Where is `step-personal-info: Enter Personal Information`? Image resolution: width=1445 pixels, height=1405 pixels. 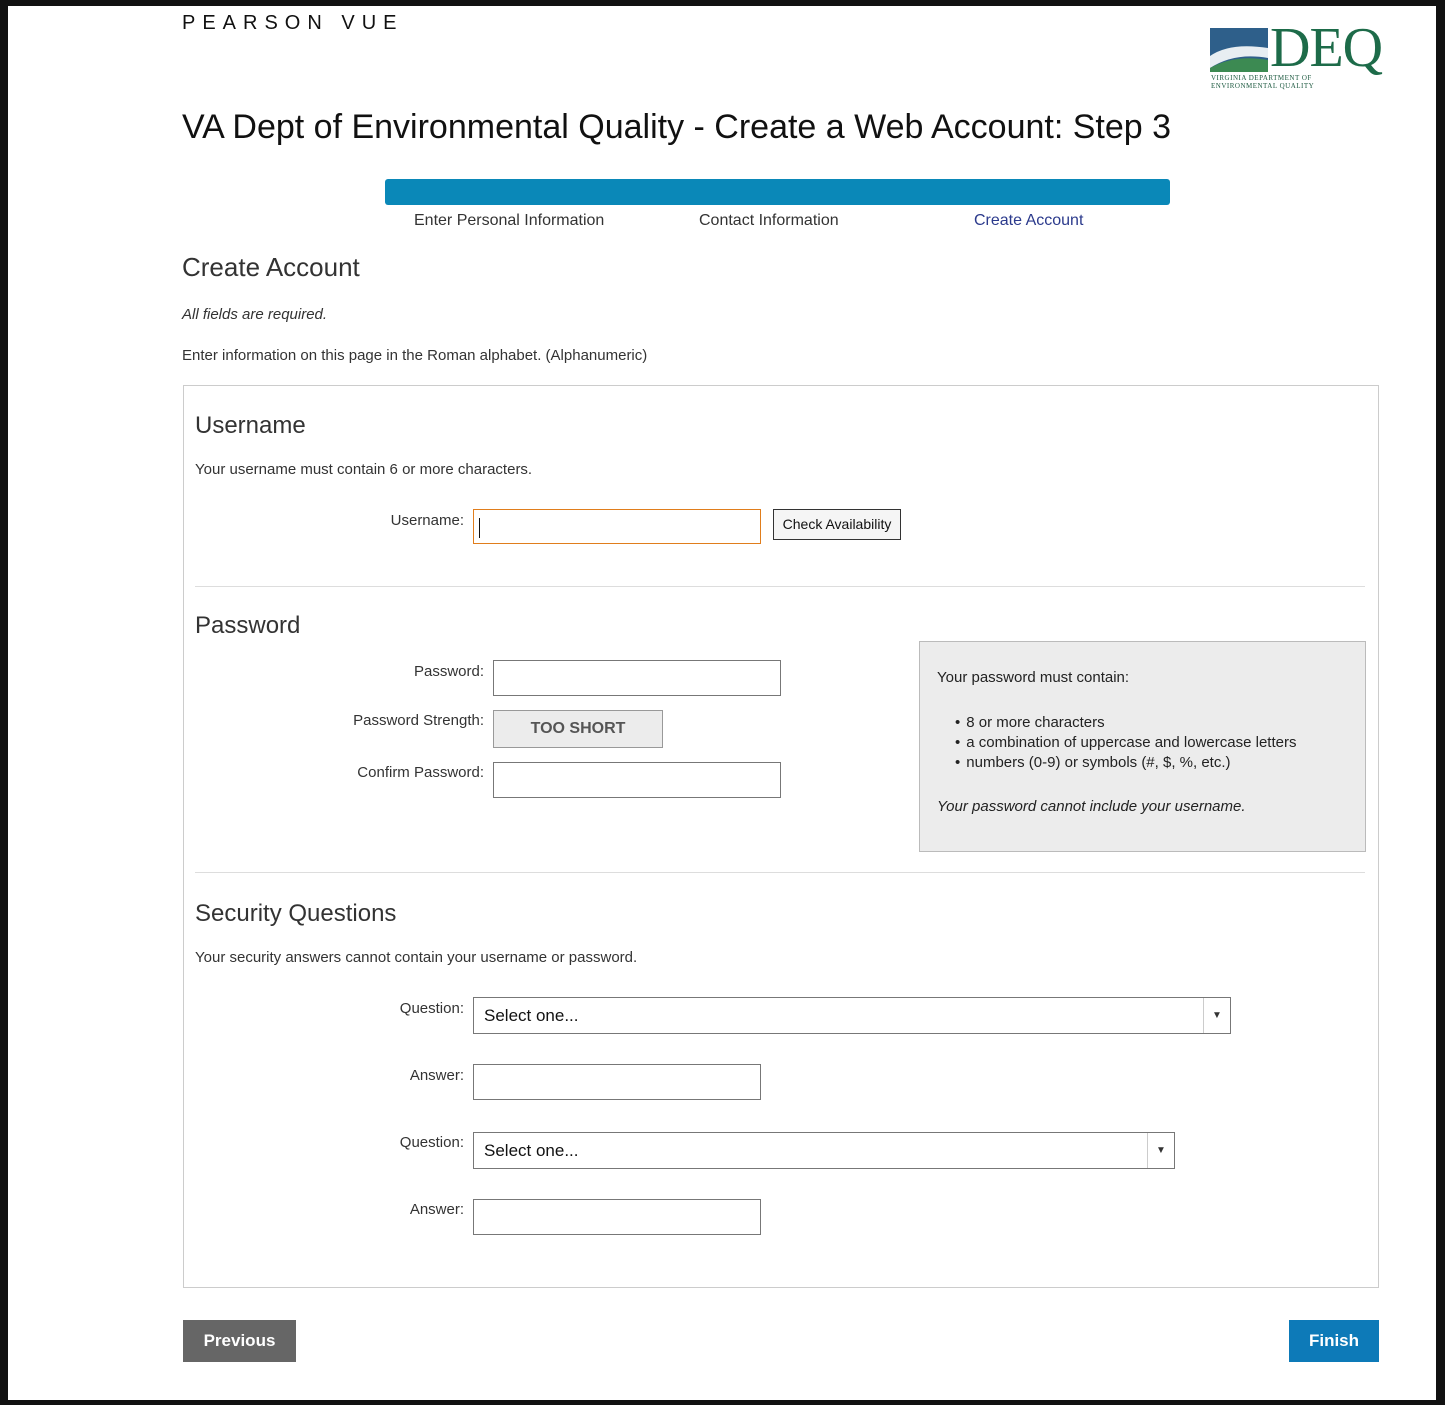
step-personal-info: Enter Personal Information is located at coordinates (509, 220).